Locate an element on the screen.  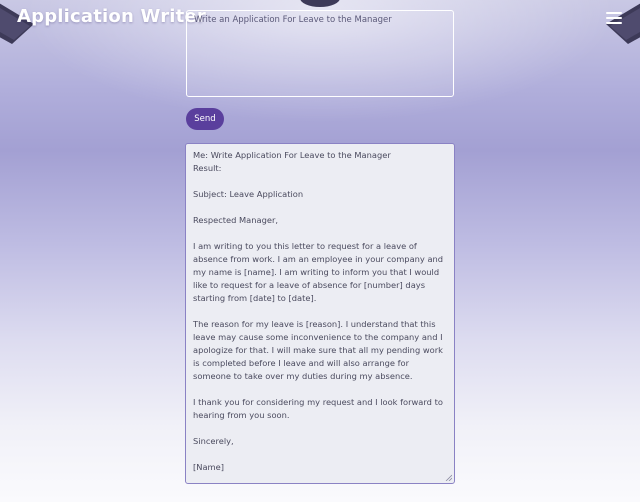
app-title: Application Writer is located at coordinates (111, 16).